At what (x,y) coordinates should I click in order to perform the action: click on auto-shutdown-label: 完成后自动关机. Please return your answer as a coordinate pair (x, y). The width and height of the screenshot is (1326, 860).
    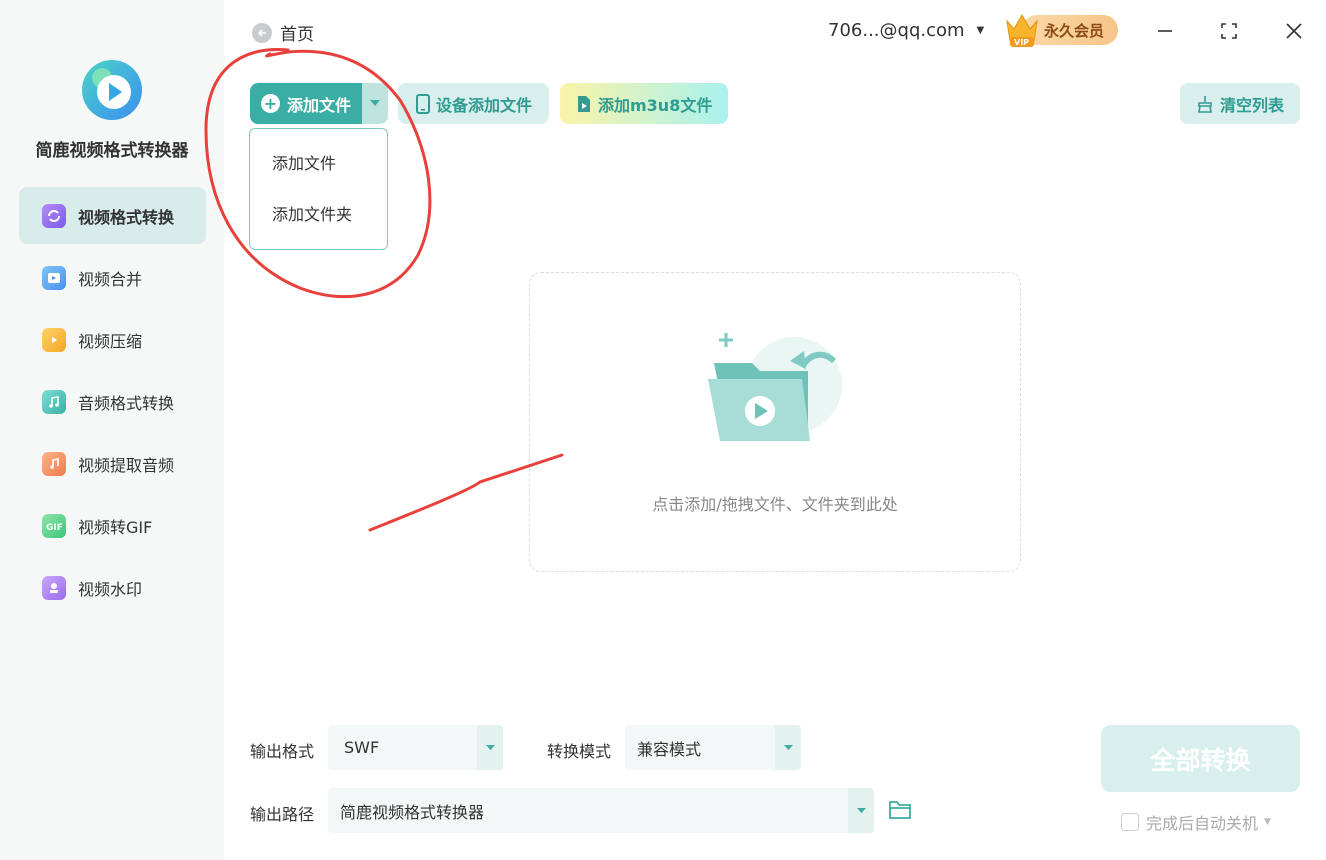
    Looking at the image, I should click on (1202, 823).